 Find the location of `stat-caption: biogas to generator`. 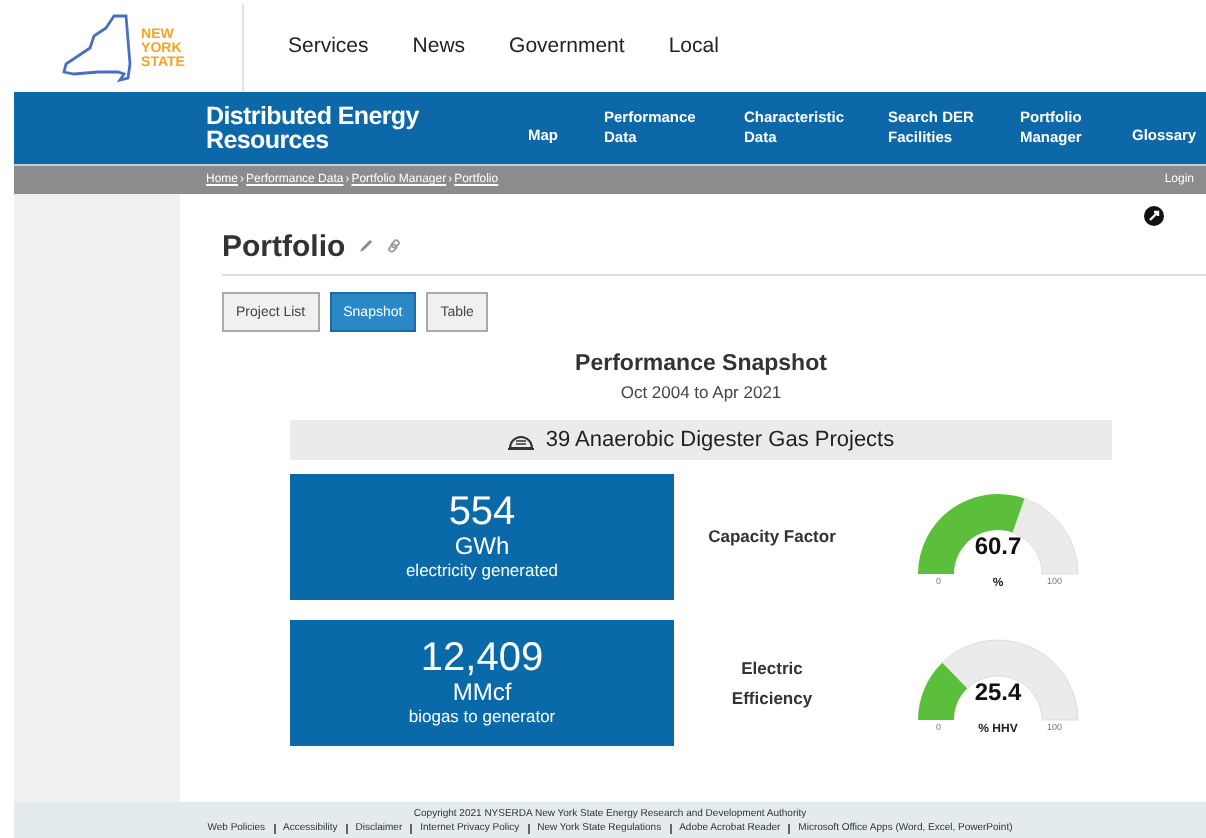

stat-caption: biogas to generator is located at coordinates (482, 717).